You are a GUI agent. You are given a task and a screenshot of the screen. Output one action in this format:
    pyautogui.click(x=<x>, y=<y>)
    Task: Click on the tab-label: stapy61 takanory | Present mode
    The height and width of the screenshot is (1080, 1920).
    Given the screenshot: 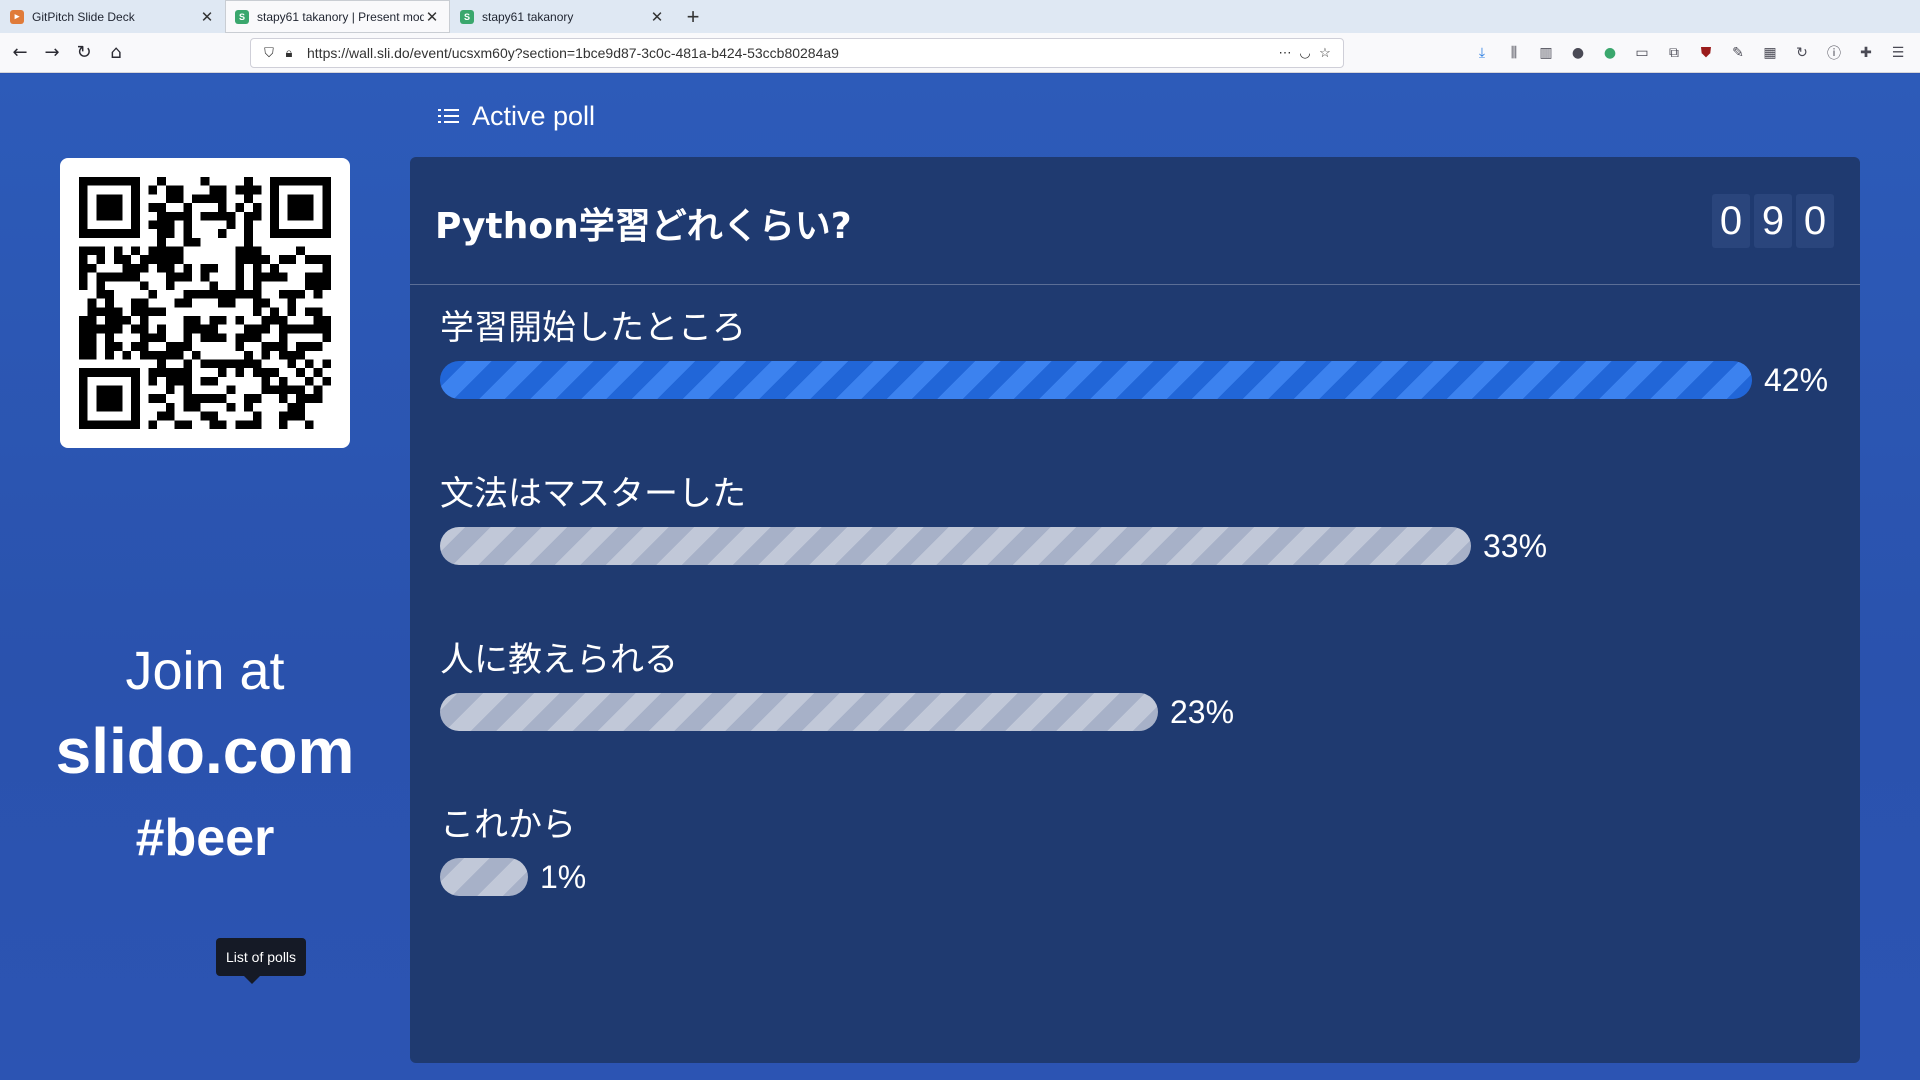 What is the action you would take?
    pyautogui.click(x=340, y=16)
    